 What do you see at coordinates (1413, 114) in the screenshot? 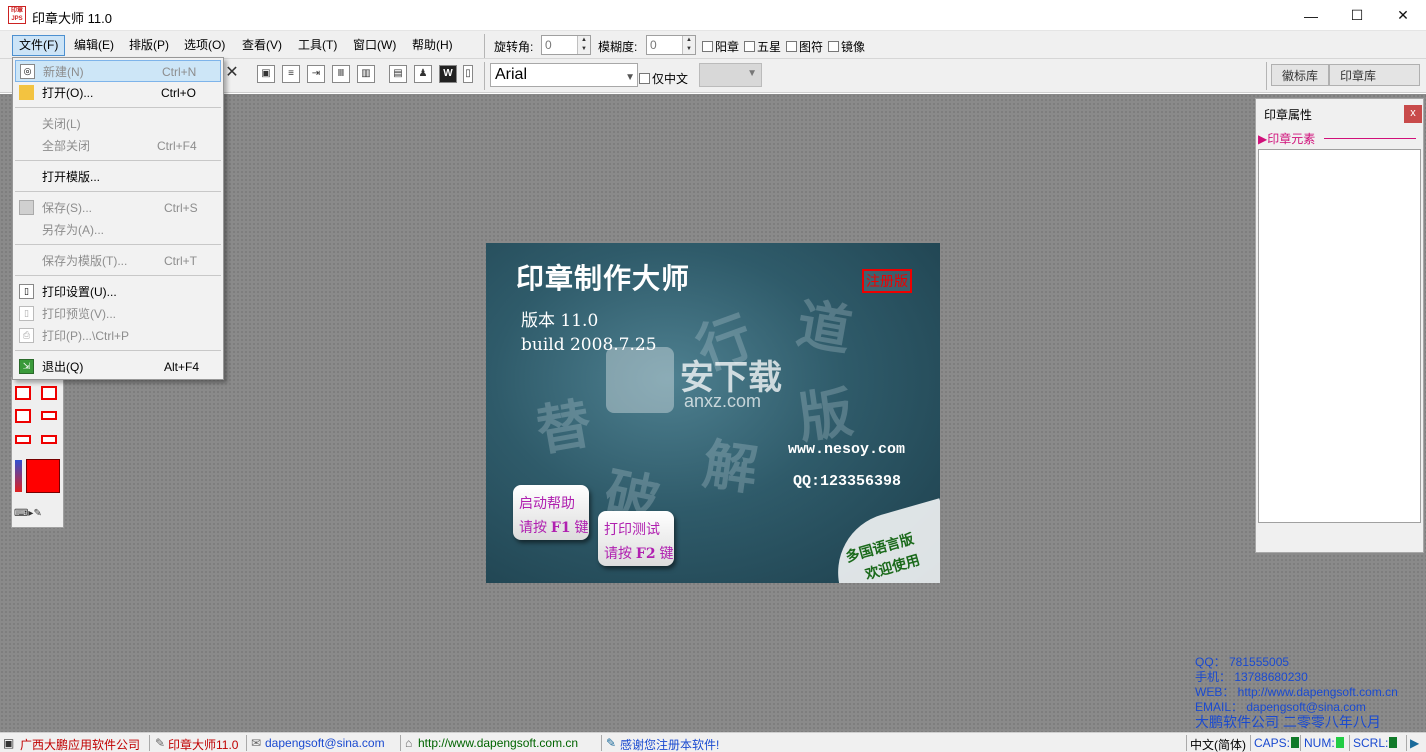
I see `panel-close-button: x` at bounding box center [1413, 114].